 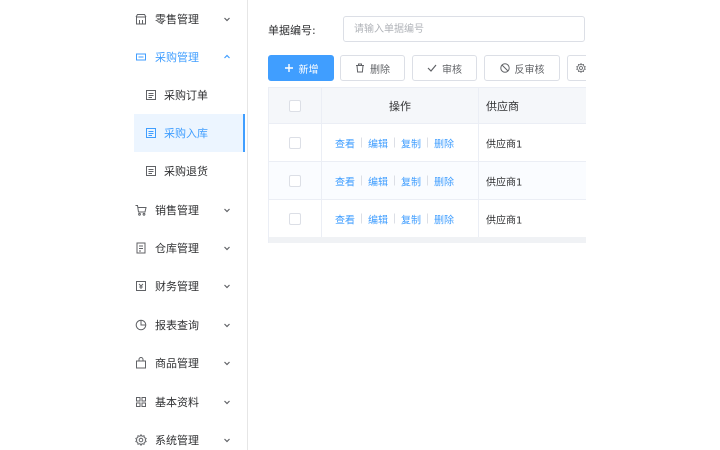 I want to click on add-button: 新增, so click(x=301, y=68).